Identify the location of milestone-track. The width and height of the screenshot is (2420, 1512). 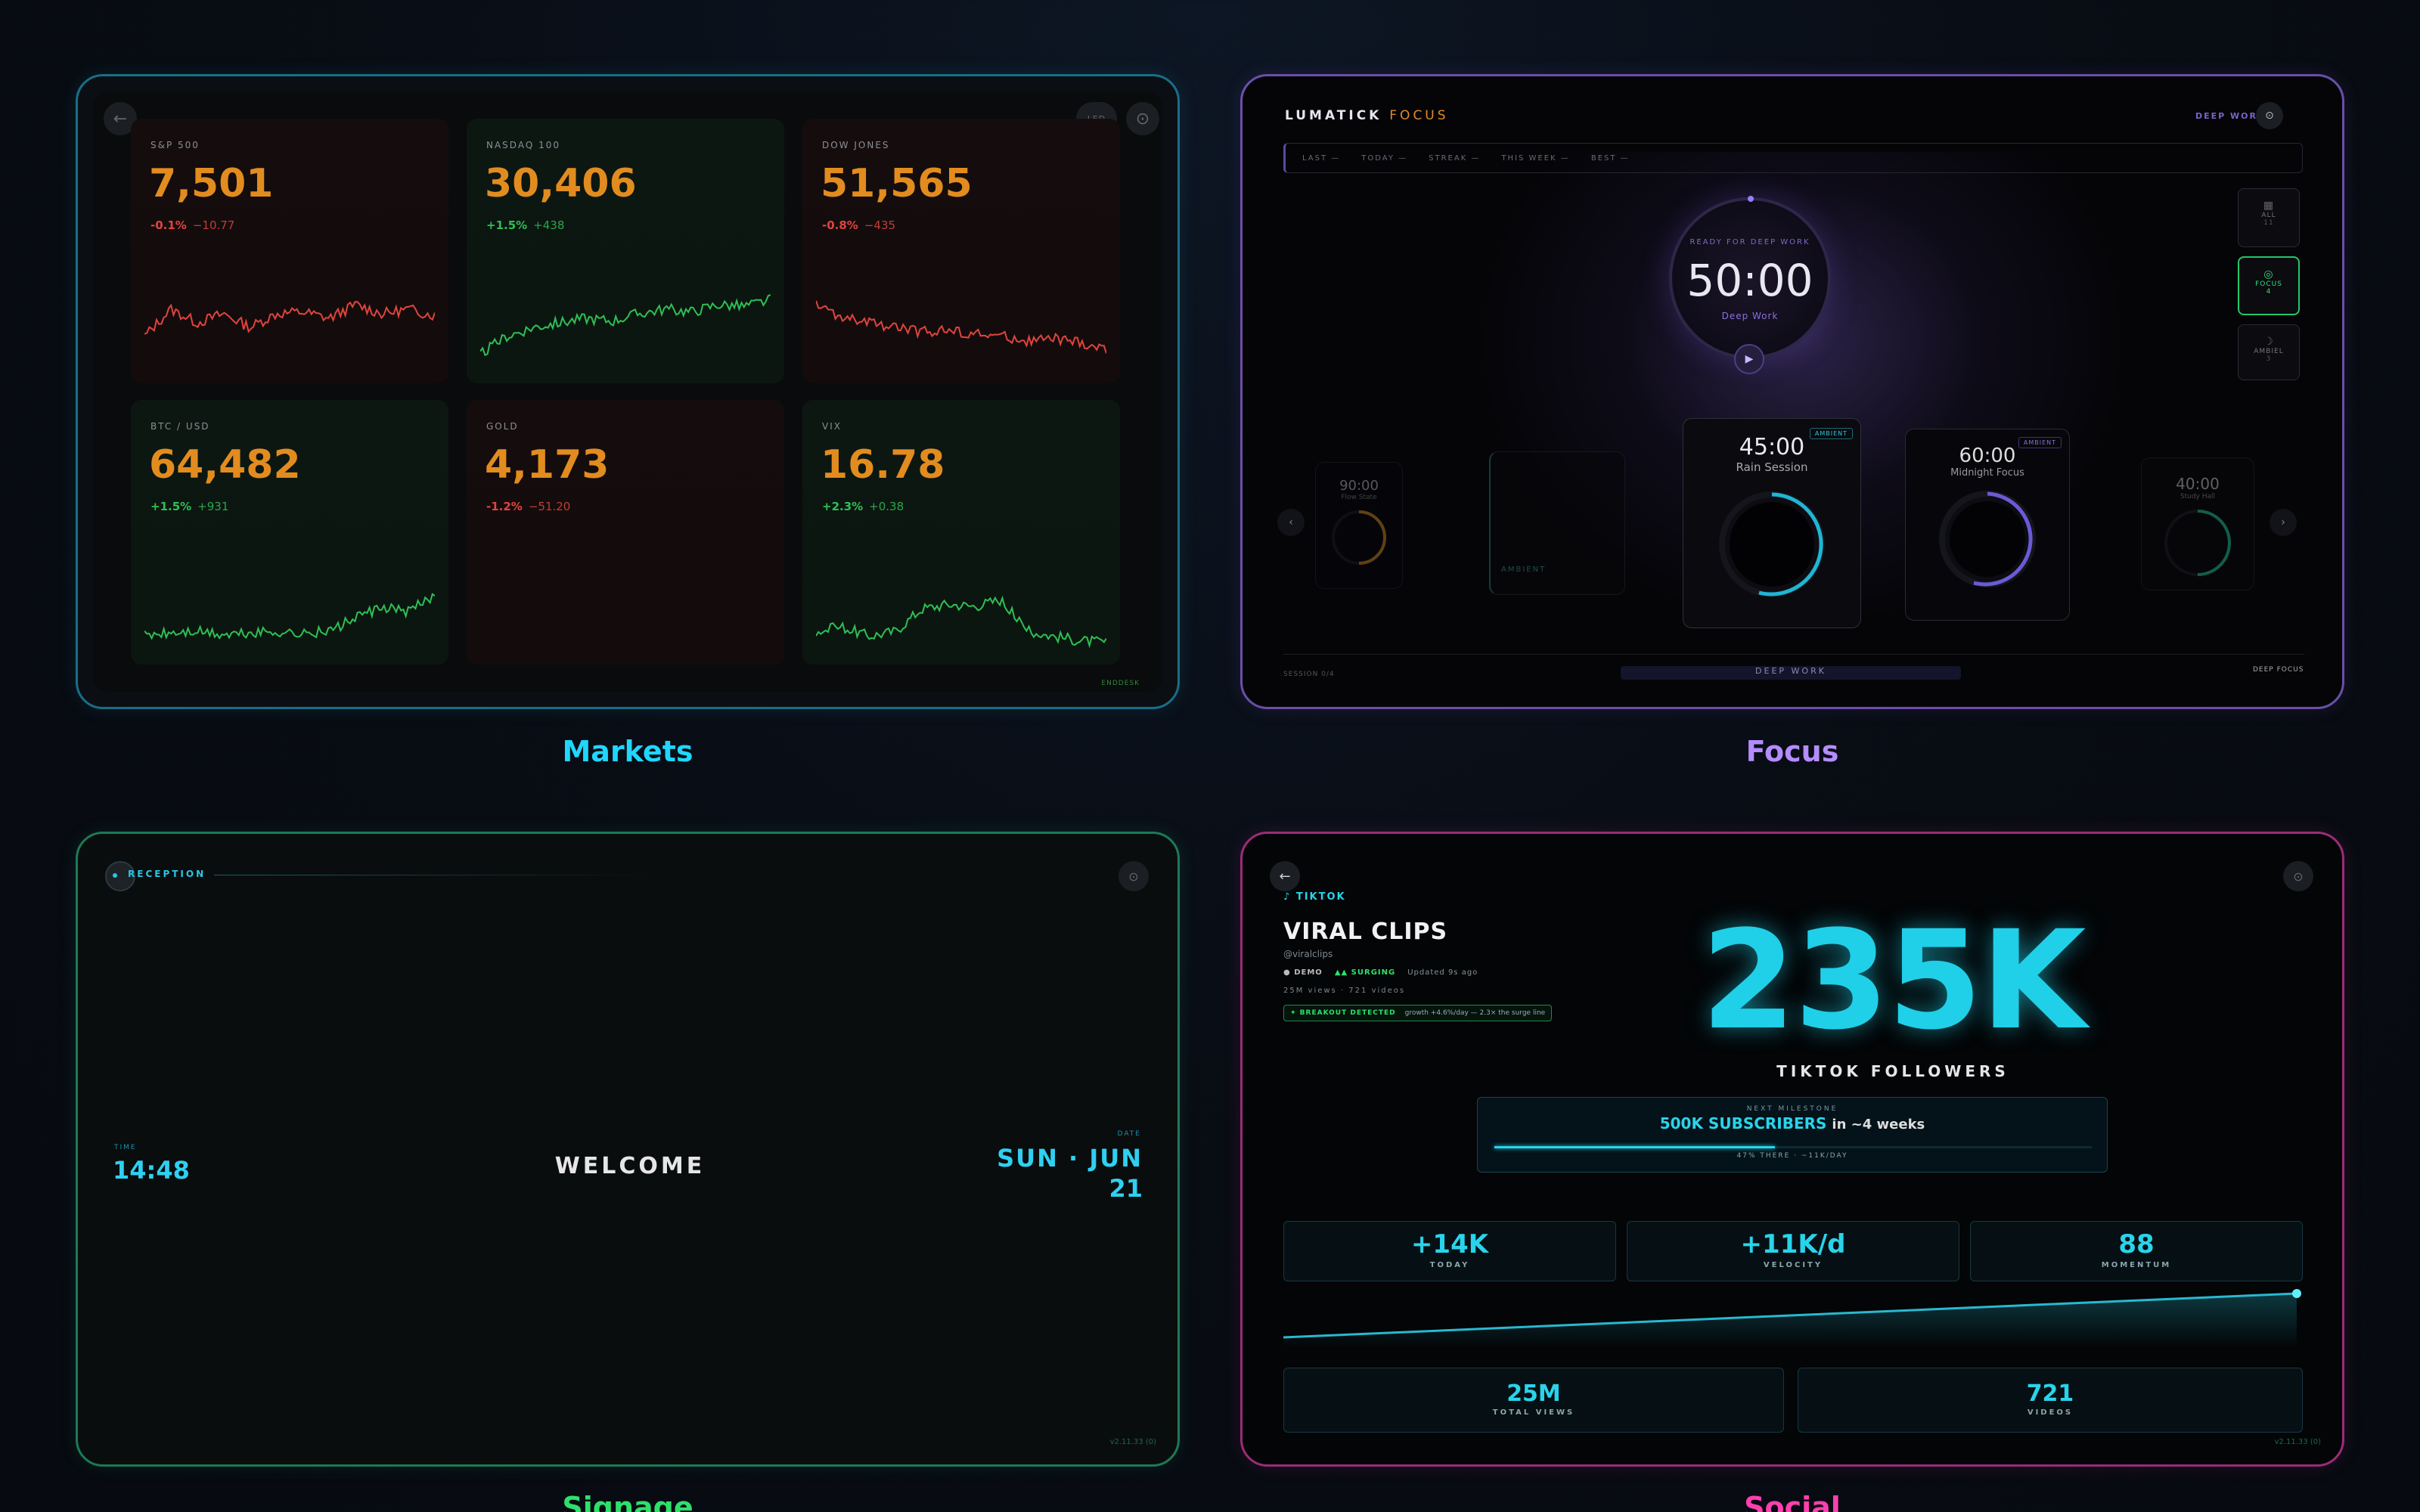
(1793, 1147).